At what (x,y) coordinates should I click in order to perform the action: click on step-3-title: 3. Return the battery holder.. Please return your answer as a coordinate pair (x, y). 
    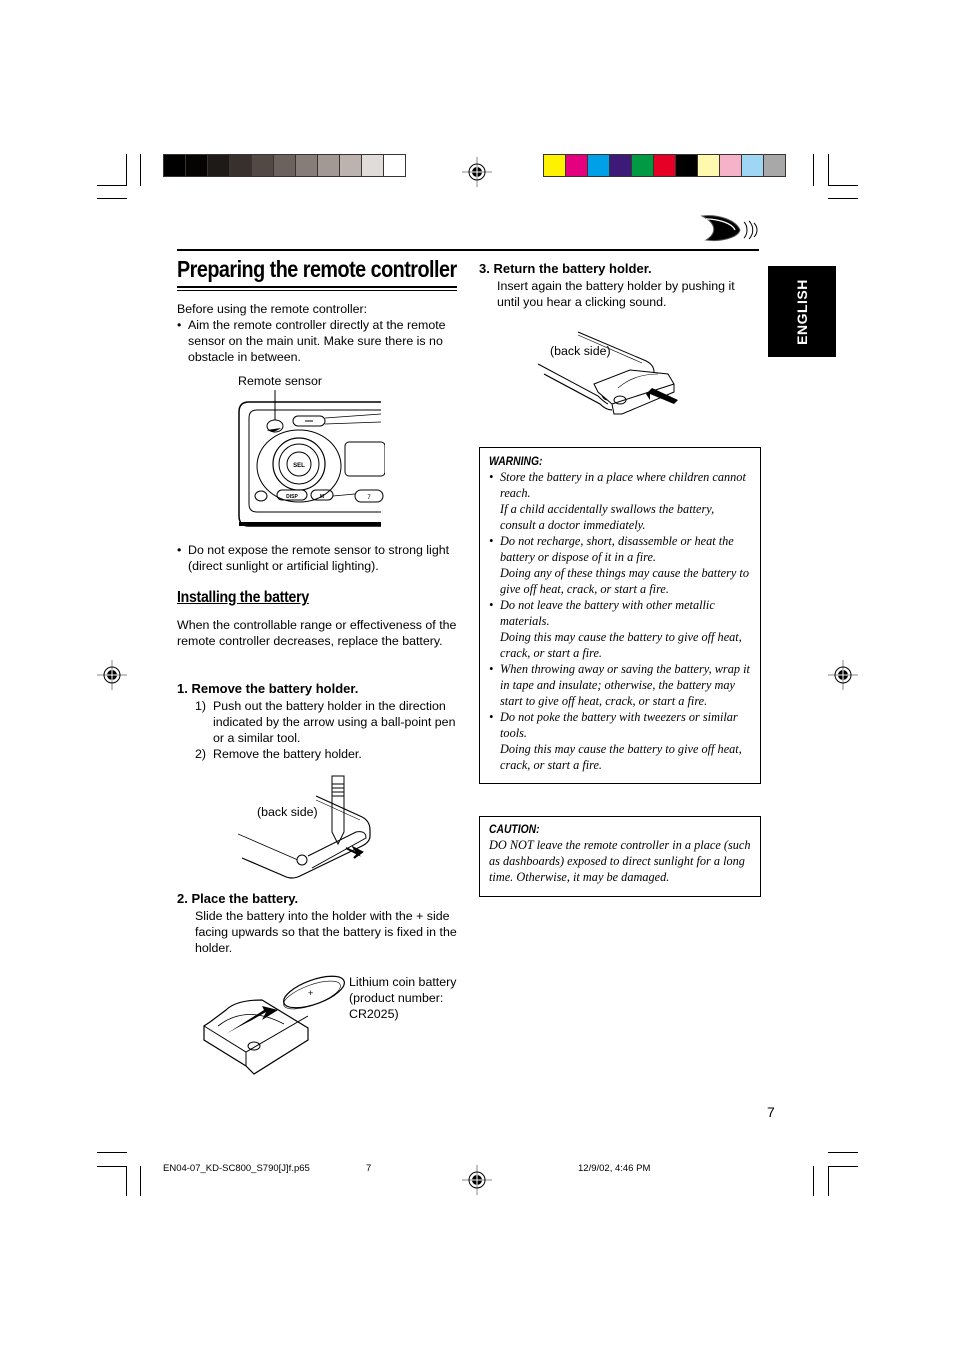
    Looking at the image, I should click on (565, 268).